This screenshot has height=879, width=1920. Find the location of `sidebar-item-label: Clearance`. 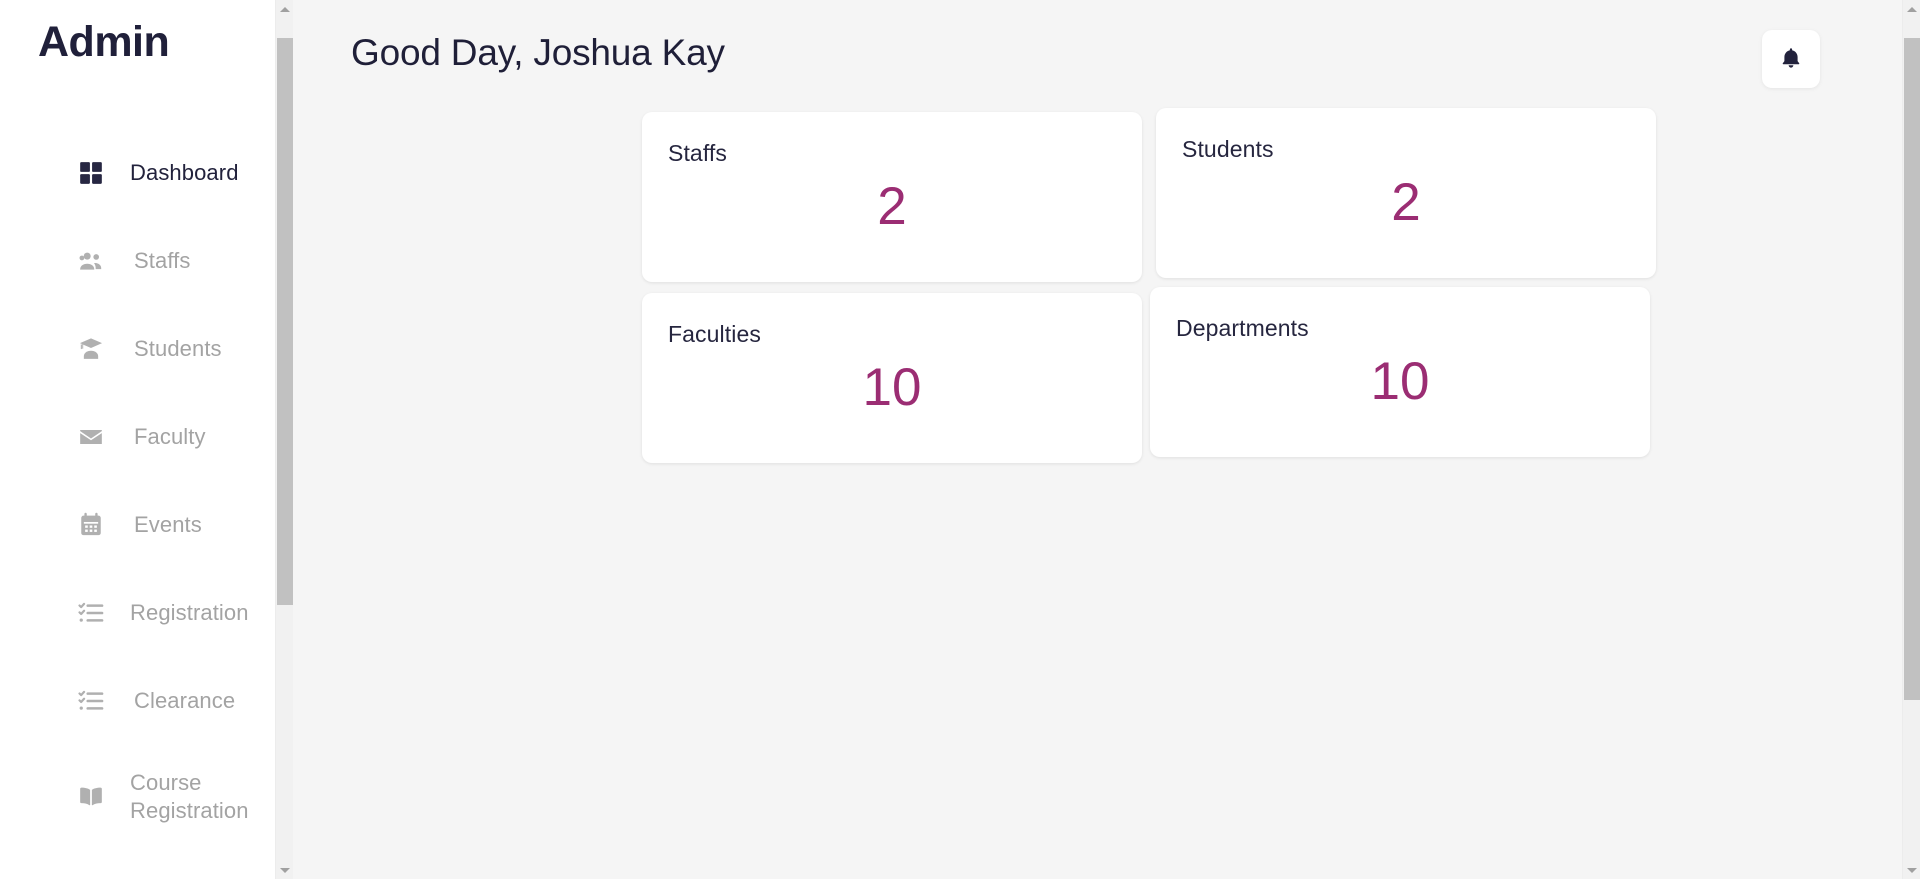

sidebar-item-label: Clearance is located at coordinates (185, 701).